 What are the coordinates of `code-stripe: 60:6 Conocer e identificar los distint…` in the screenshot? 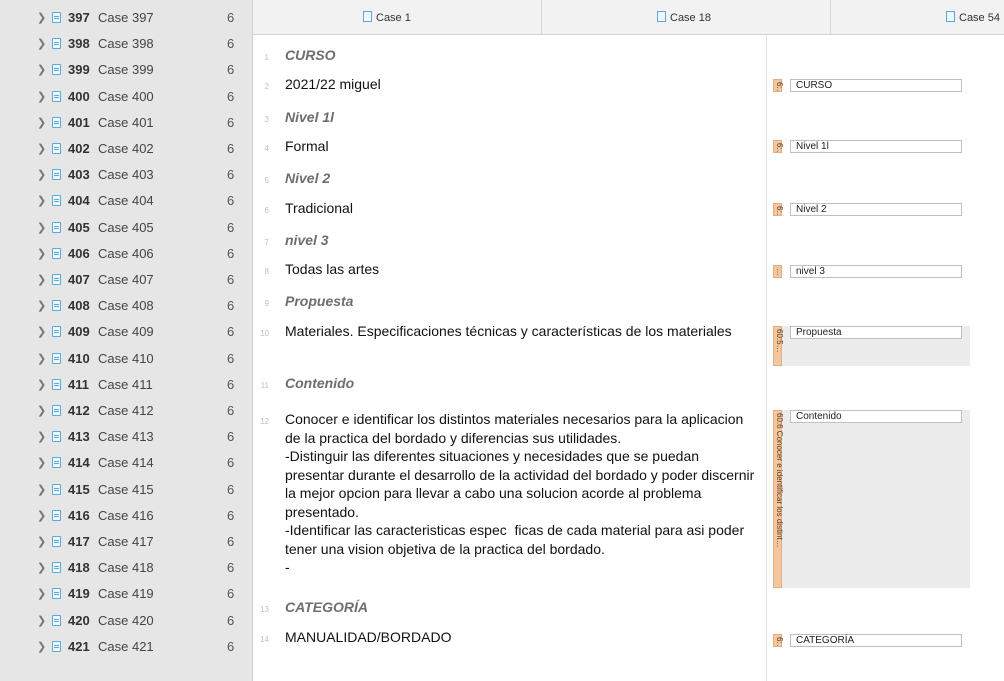 It's located at (778, 499).